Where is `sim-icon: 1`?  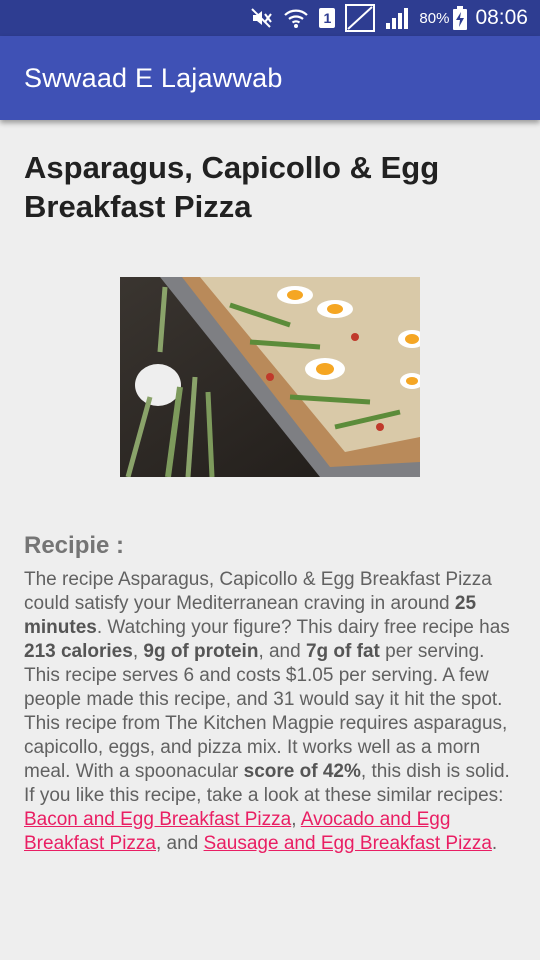
sim-icon: 1 is located at coordinates (327, 18).